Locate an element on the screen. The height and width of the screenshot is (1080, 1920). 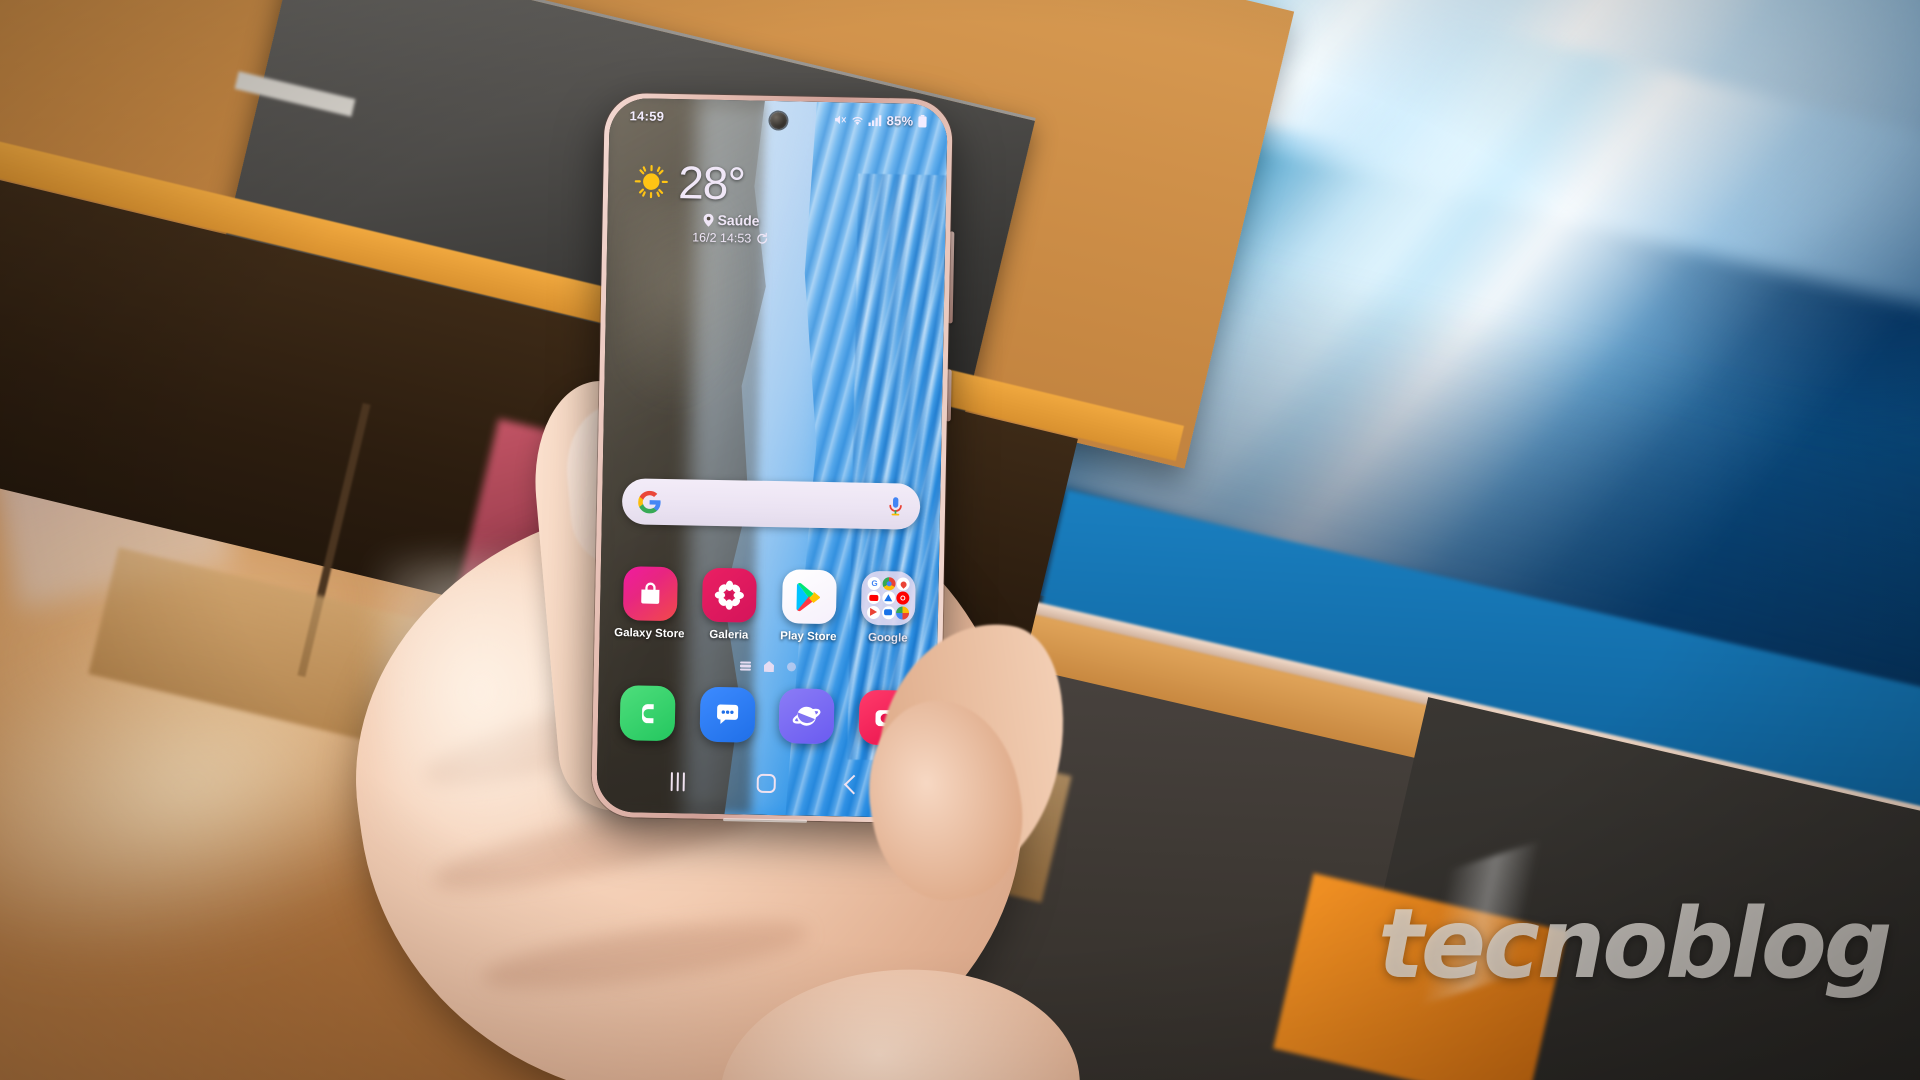
app-galeria: Galeria is located at coordinates (729, 604).